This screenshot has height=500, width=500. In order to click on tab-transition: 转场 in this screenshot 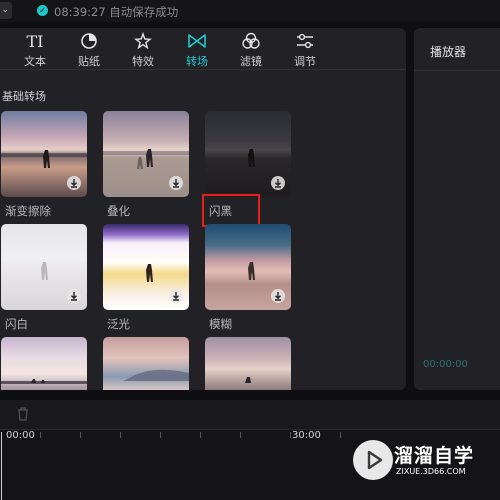, I will do `click(197, 51)`.